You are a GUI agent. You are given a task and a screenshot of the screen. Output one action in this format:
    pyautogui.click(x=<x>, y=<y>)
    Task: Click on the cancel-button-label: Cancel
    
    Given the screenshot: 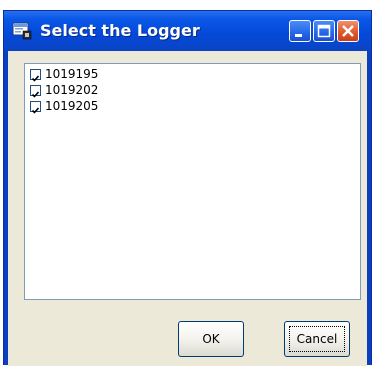 What is the action you would take?
    pyautogui.click(x=317, y=339)
    